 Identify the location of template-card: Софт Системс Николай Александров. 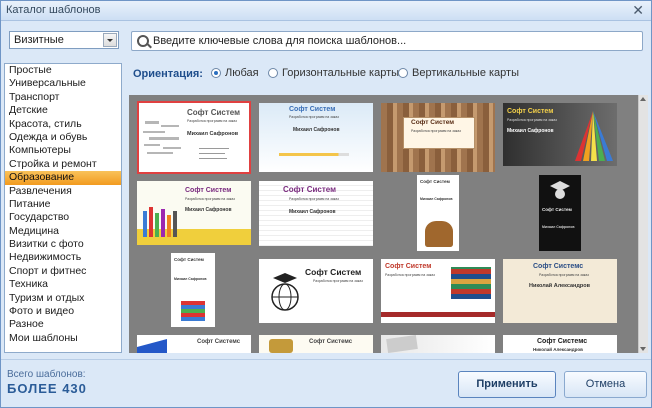
(560, 344).